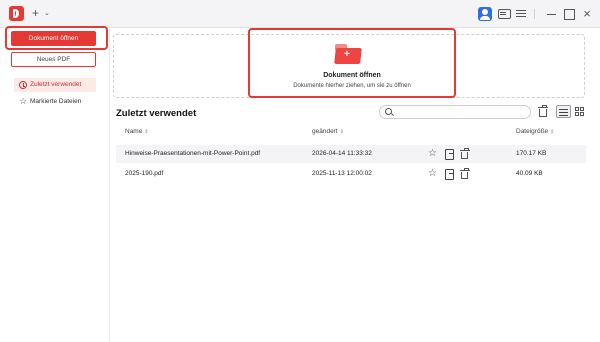 The width and height of the screenshot is (600, 342). Describe the element at coordinates (534, 14) in the screenshot. I see `titlebar-divider` at that location.